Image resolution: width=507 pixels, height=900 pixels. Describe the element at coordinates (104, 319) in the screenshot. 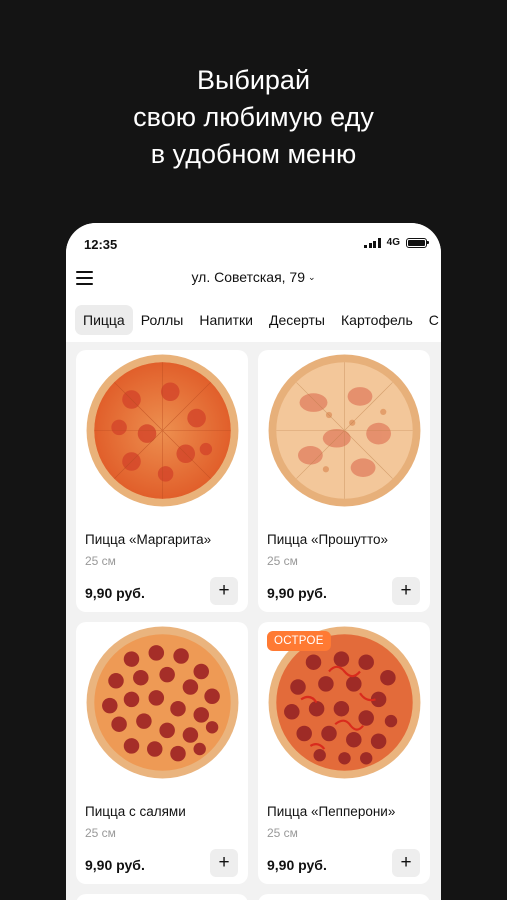

I see `tab-pizza: Пицца` at that location.